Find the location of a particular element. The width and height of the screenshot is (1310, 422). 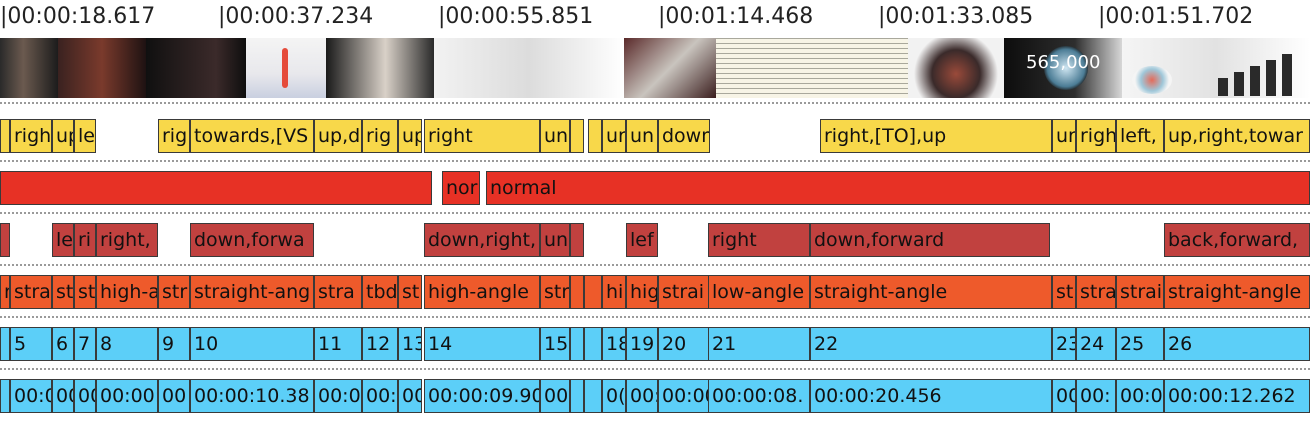

annotation-clip: 26 is located at coordinates (1237, 344).